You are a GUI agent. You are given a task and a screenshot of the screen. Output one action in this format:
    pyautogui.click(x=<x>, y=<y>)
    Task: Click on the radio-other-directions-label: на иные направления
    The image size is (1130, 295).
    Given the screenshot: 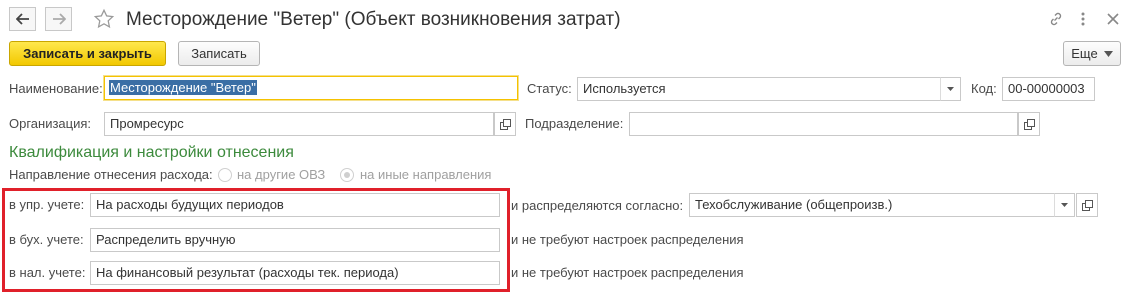 What is the action you would take?
    pyautogui.click(x=426, y=174)
    